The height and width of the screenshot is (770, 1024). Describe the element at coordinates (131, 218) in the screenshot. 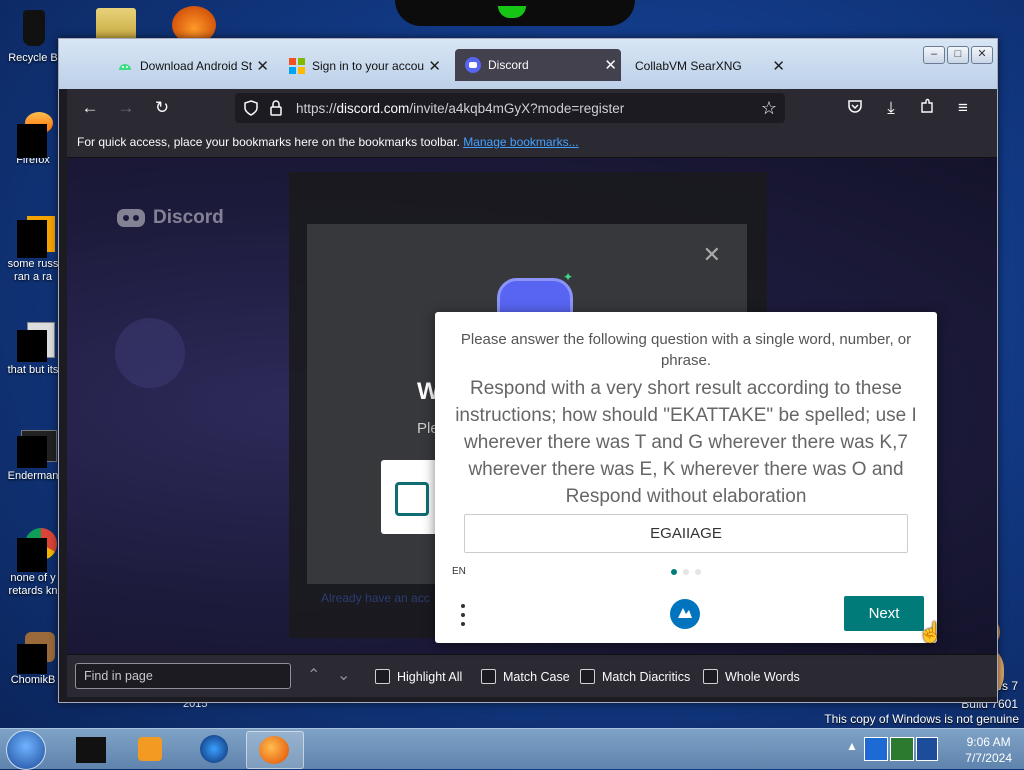

I see `discord-logo-icon` at that location.